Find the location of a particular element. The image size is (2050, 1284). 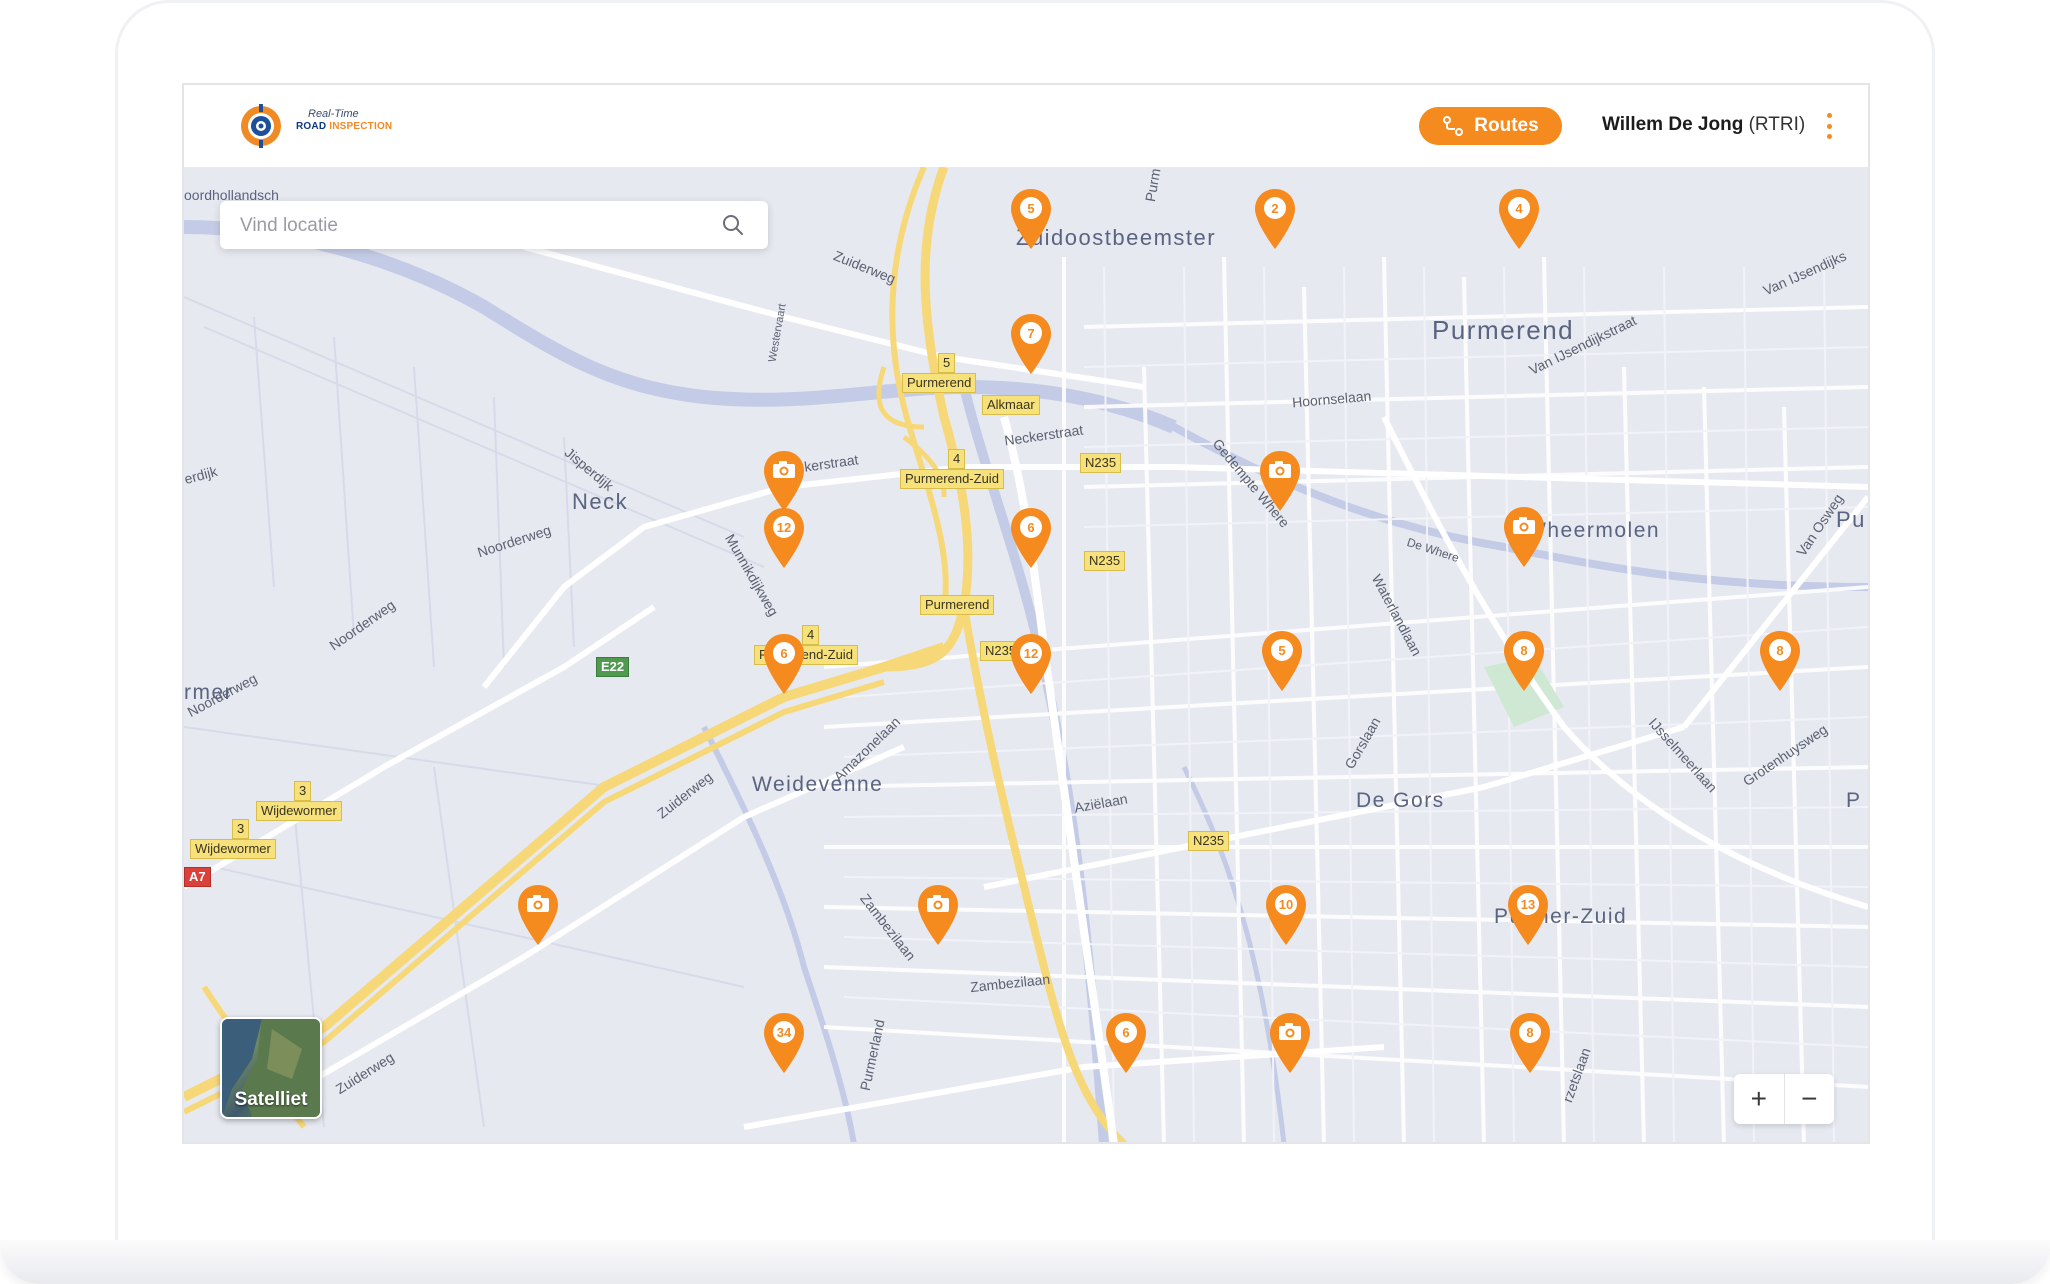

routes-label: Routes is located at coordinates (1506, 125).